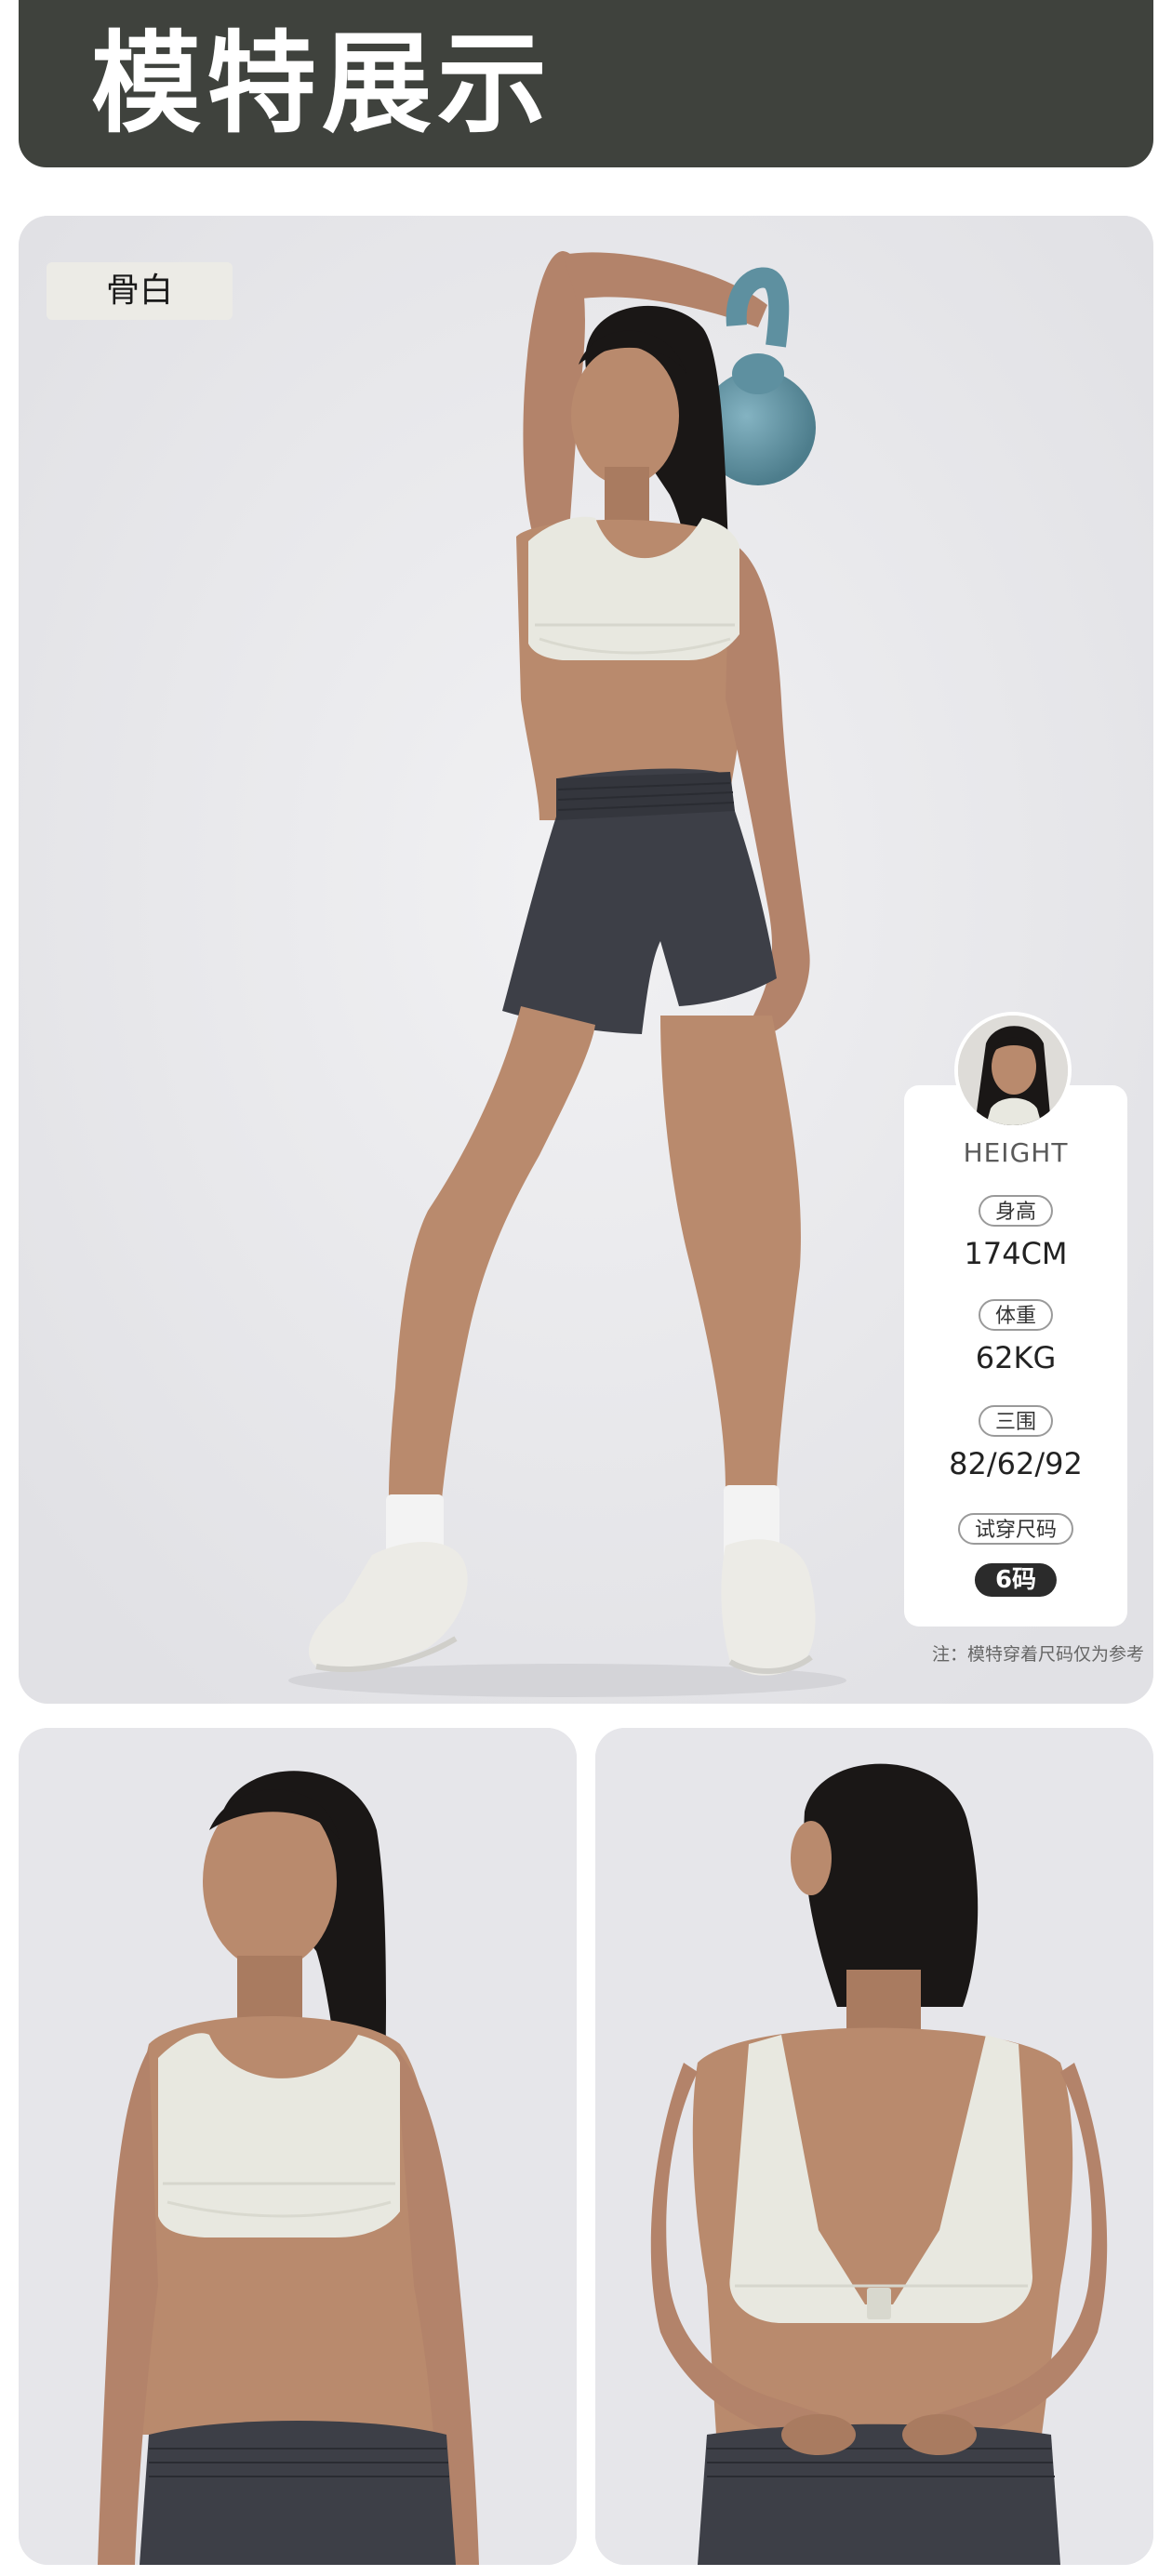 The height and width of the screenshot is (2576, 1172). What do you see at coordinates (1016, 1253) in the screenshot?
I see `height-value: 174CM` at bounding box center [1016, 1253].